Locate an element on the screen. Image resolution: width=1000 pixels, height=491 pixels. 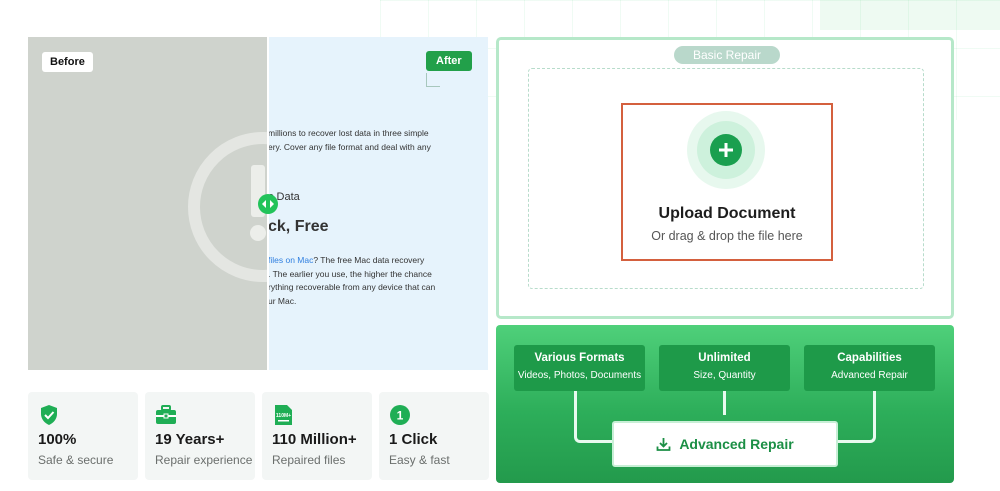
feature-title: Various Formats is located at coordinates (579, 358).